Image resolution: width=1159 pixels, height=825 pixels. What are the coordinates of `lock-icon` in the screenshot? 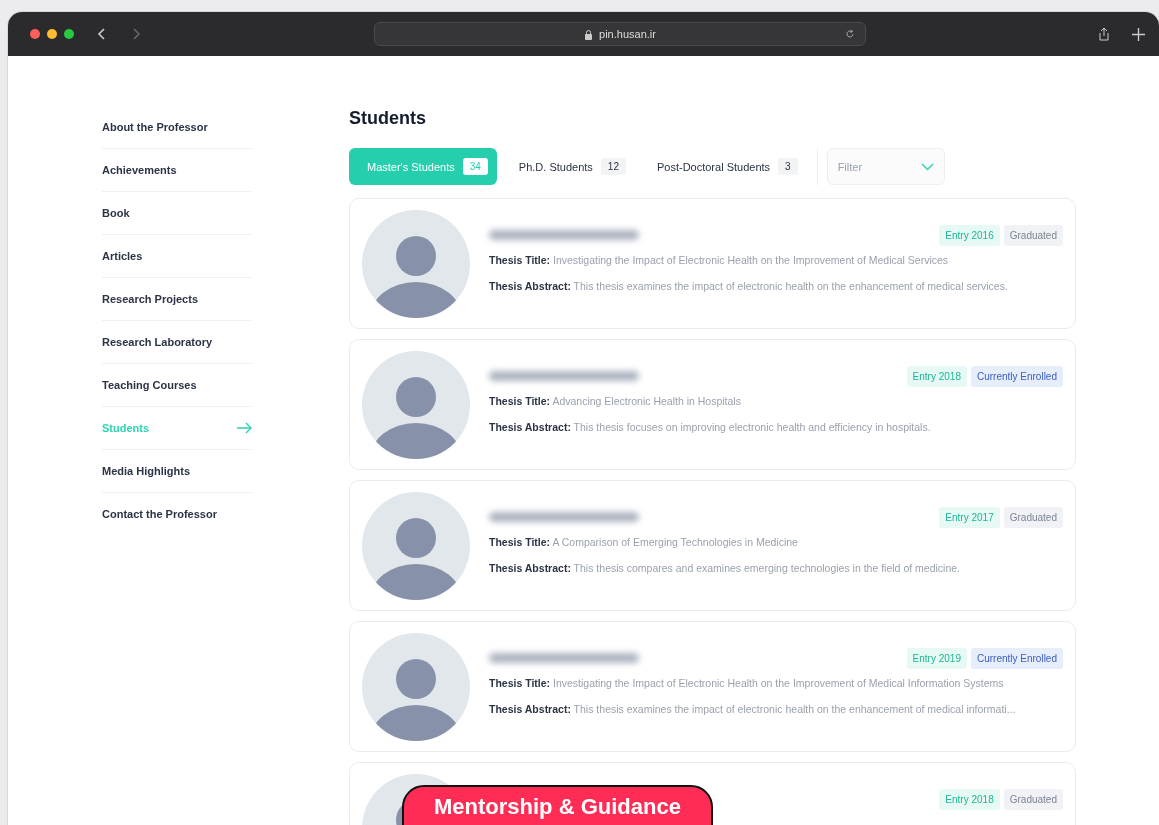 It's located at (589, 34).